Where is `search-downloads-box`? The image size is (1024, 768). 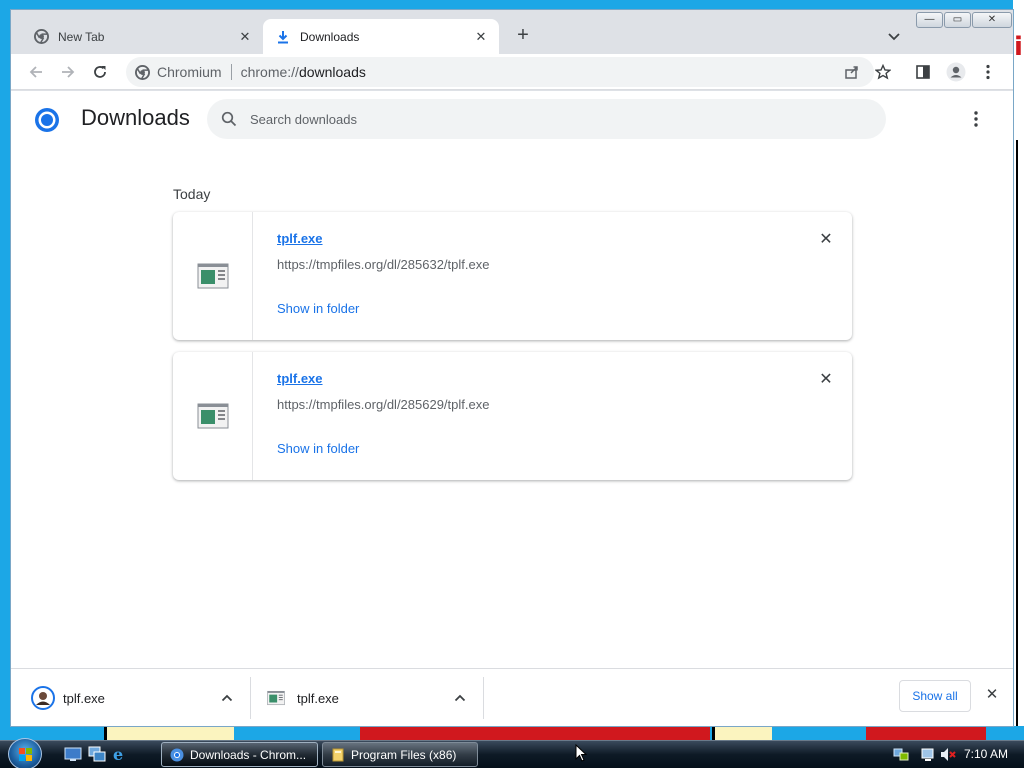
search-downloads-box is located at coordinates (546, 119).